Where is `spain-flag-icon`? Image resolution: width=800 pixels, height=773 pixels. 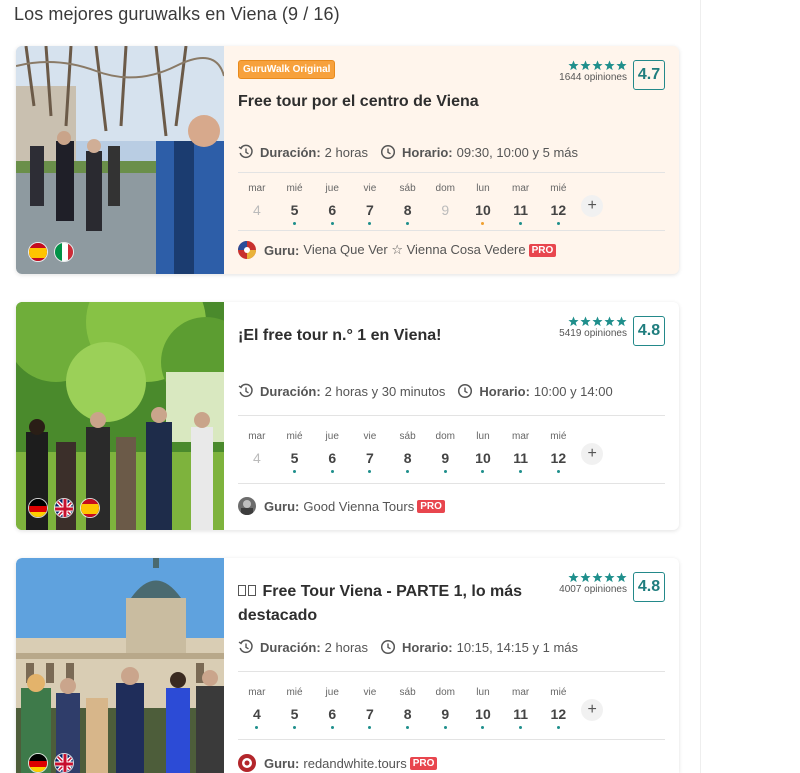 spain-flag-icon is located at coordinates (90, 508).